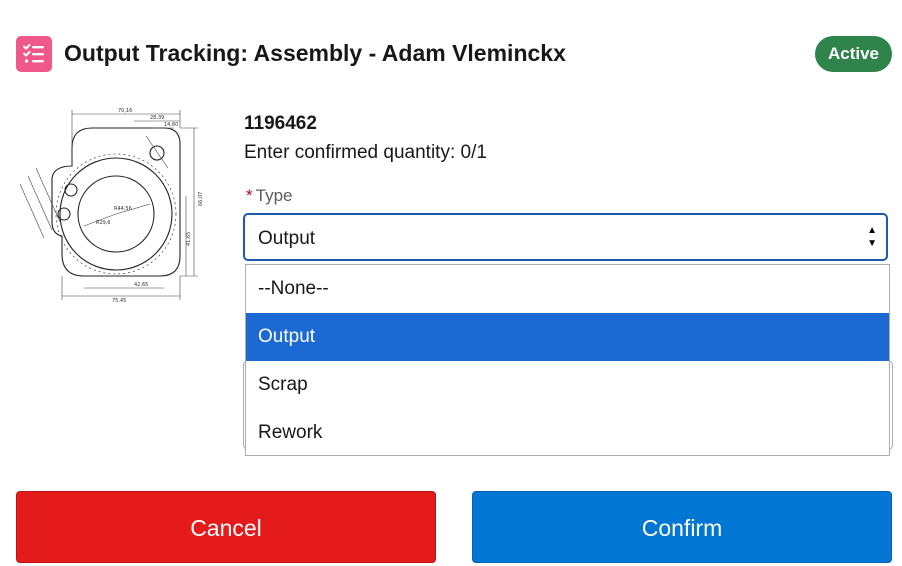 Image resolution: width=902 pixels, height=566 pixels. Describe the element at coordinates (123, 209) in the screenshot. I see `svg-text: R44,56` at that location.